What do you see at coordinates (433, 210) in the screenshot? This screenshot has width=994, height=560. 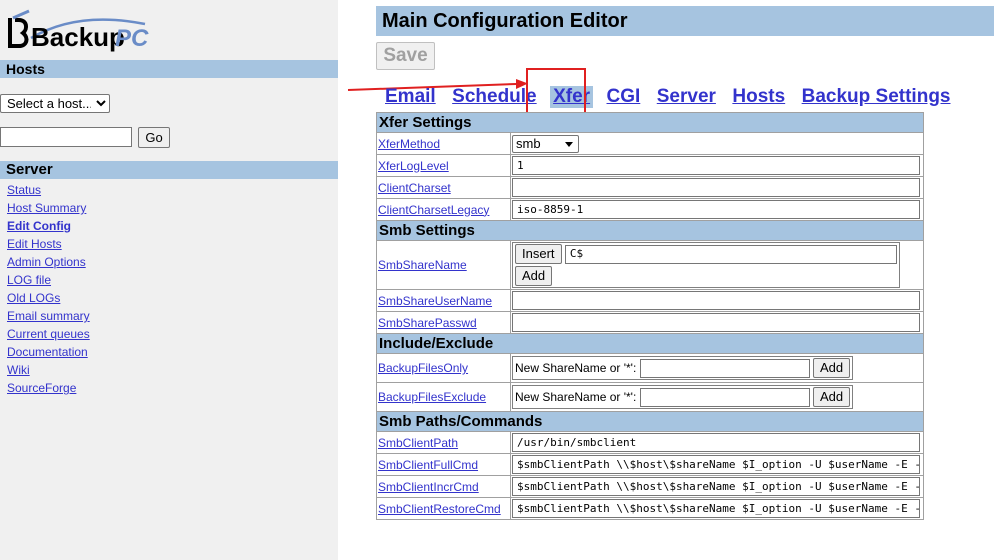 I see `client-charset-legacy-link: ClientCharsetLegacy` at bounding box center [433, 210].